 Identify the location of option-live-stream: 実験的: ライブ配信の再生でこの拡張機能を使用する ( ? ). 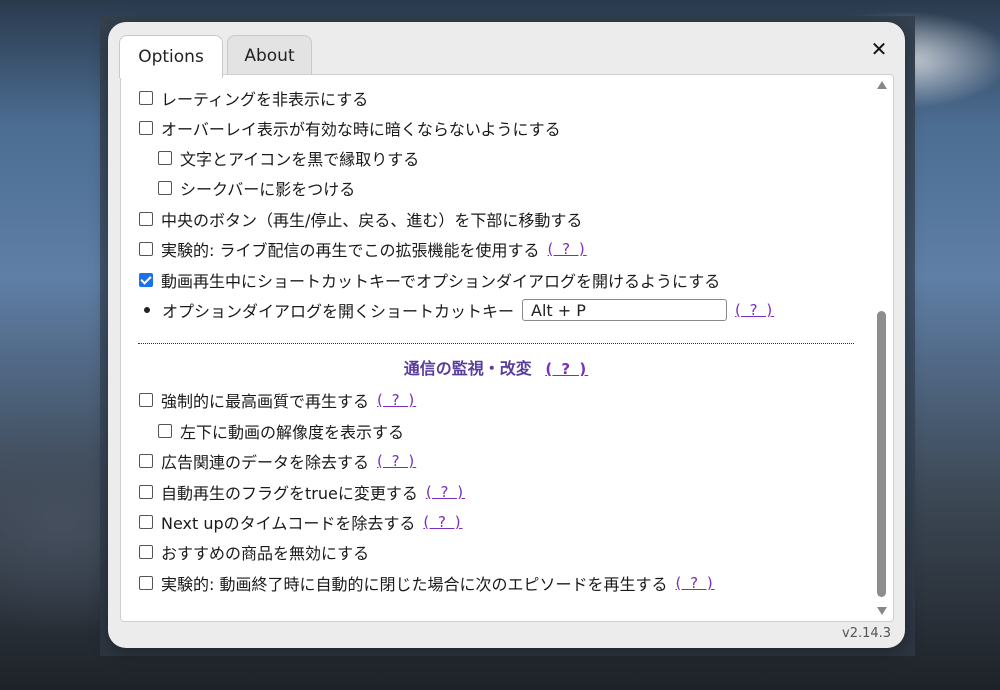
(363, 249).